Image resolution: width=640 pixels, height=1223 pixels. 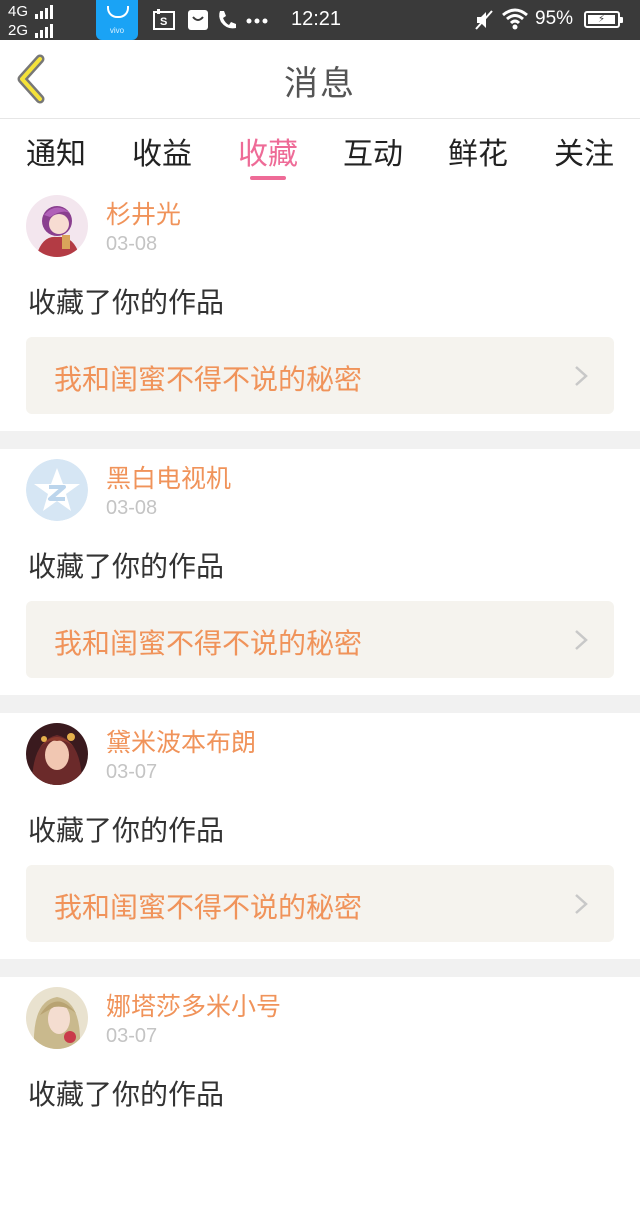 I want to click on tab-notifications: 通知, so click(x=56, y=151).